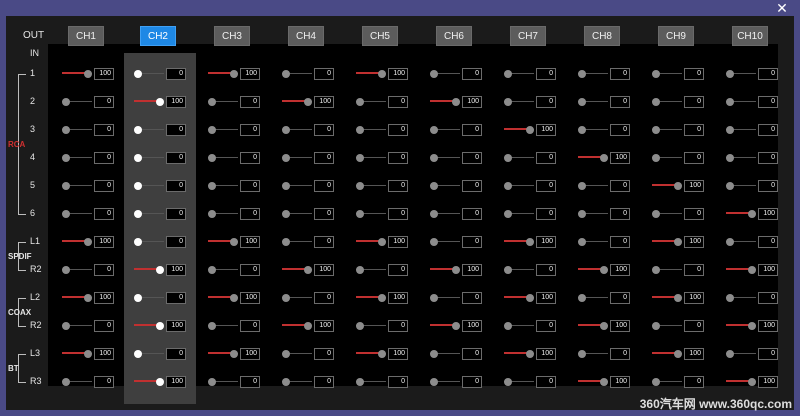 The width and height of the screenshot is (800, 416). Describe the element at coordinates (158, 36) in the screenshot. I see `channel-button-ch2: CH2` at that location.